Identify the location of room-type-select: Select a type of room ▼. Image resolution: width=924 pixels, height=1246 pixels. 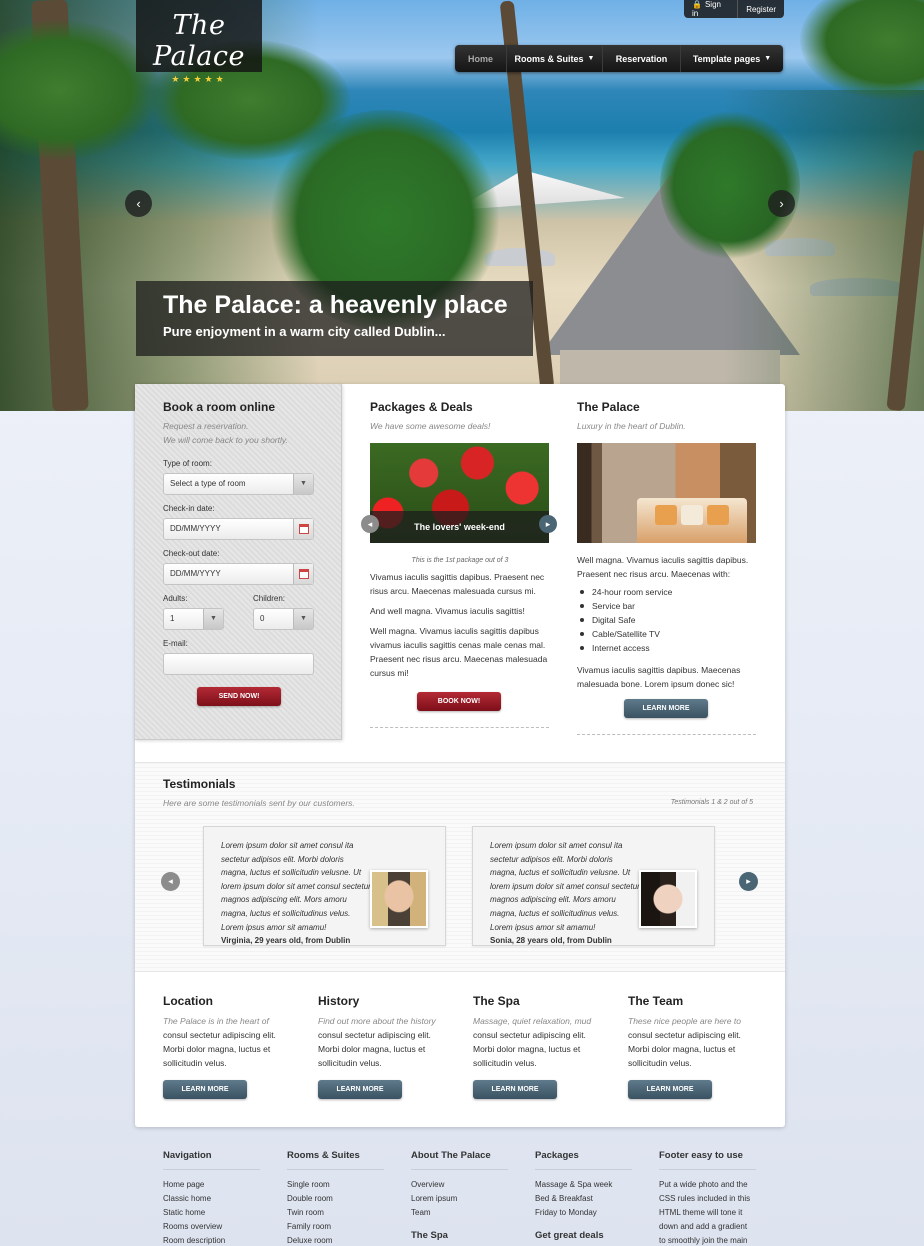
(238, 484).